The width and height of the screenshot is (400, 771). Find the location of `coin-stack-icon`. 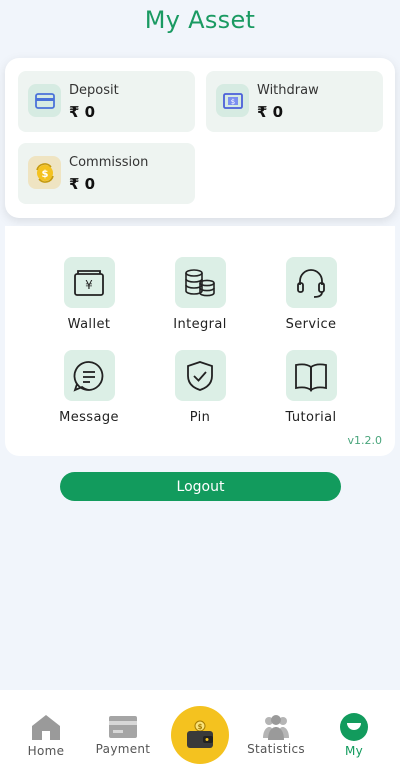

coin-stack-icon is located at coordinates (200, 282).